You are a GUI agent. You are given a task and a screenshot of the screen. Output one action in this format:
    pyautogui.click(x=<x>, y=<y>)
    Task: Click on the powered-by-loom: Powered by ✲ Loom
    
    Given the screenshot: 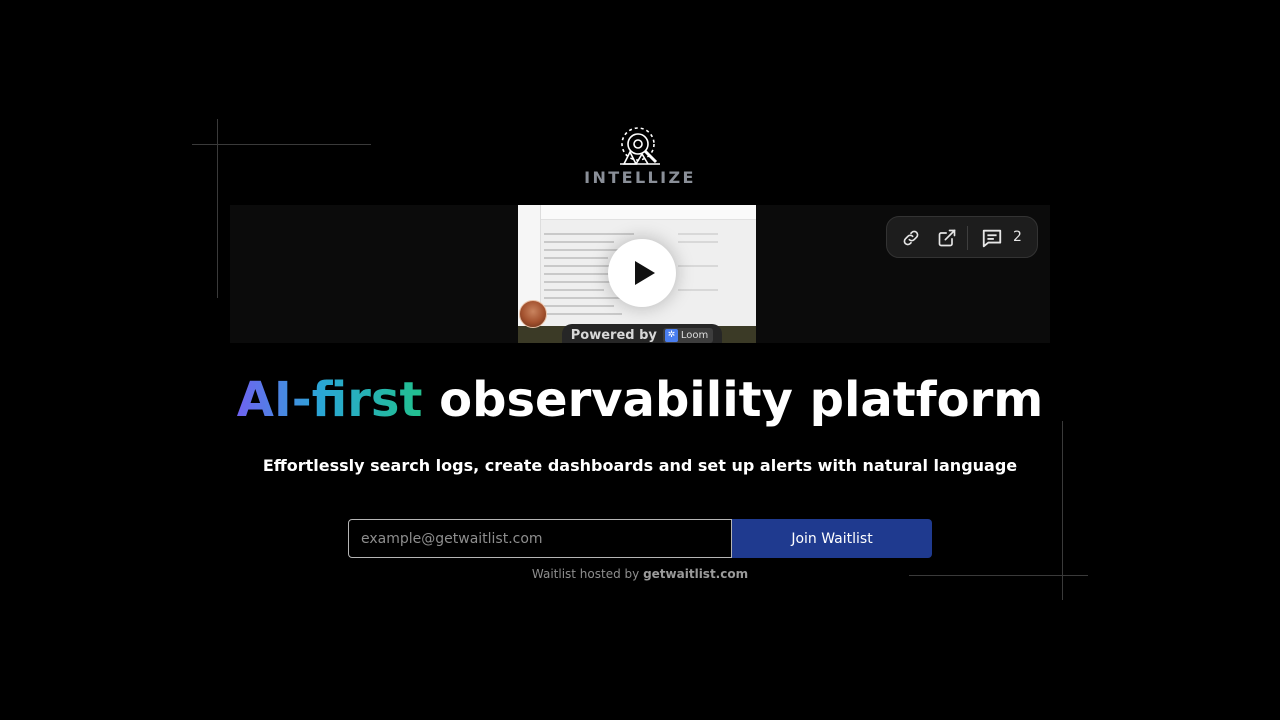 What is the action you would take?
    pyautogui.click(x=642, y=333)
    